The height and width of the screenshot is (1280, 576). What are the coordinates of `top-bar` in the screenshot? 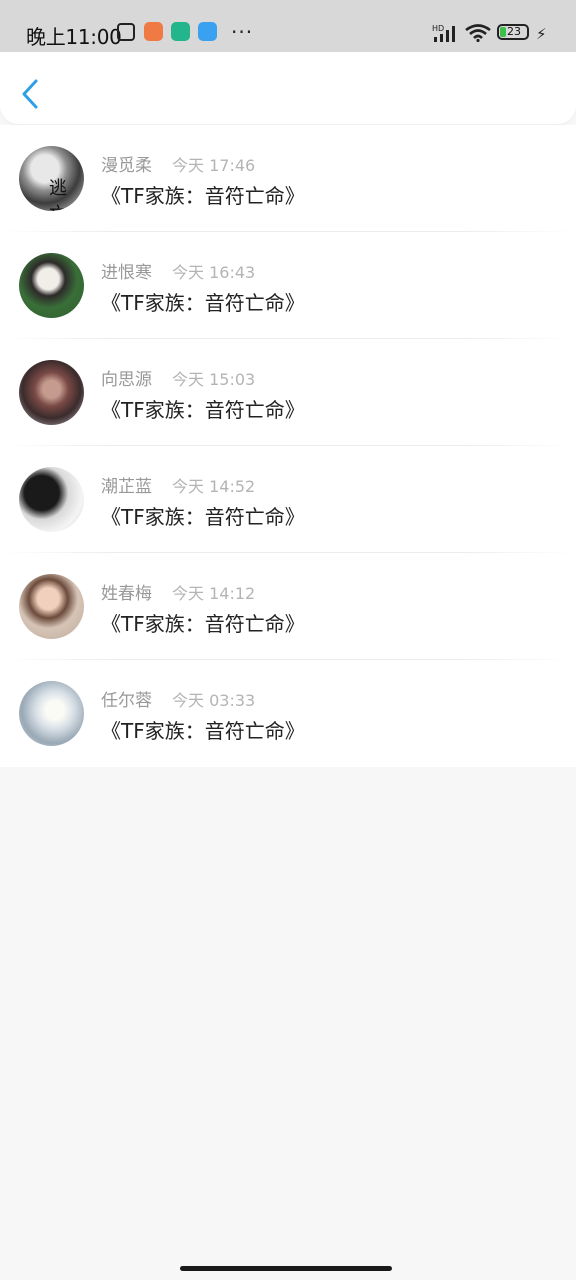 It's located at (288, 88).